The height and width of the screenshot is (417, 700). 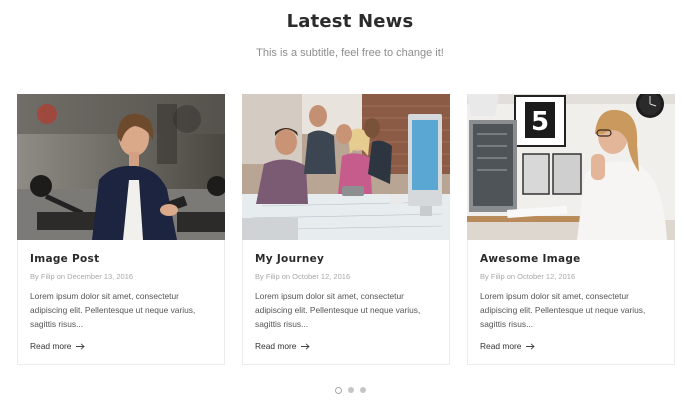 What do you see at coordinates (100, 276) in the screenshot?
I see `post-date: December 13, 2016` at bounding box center [100, 276].